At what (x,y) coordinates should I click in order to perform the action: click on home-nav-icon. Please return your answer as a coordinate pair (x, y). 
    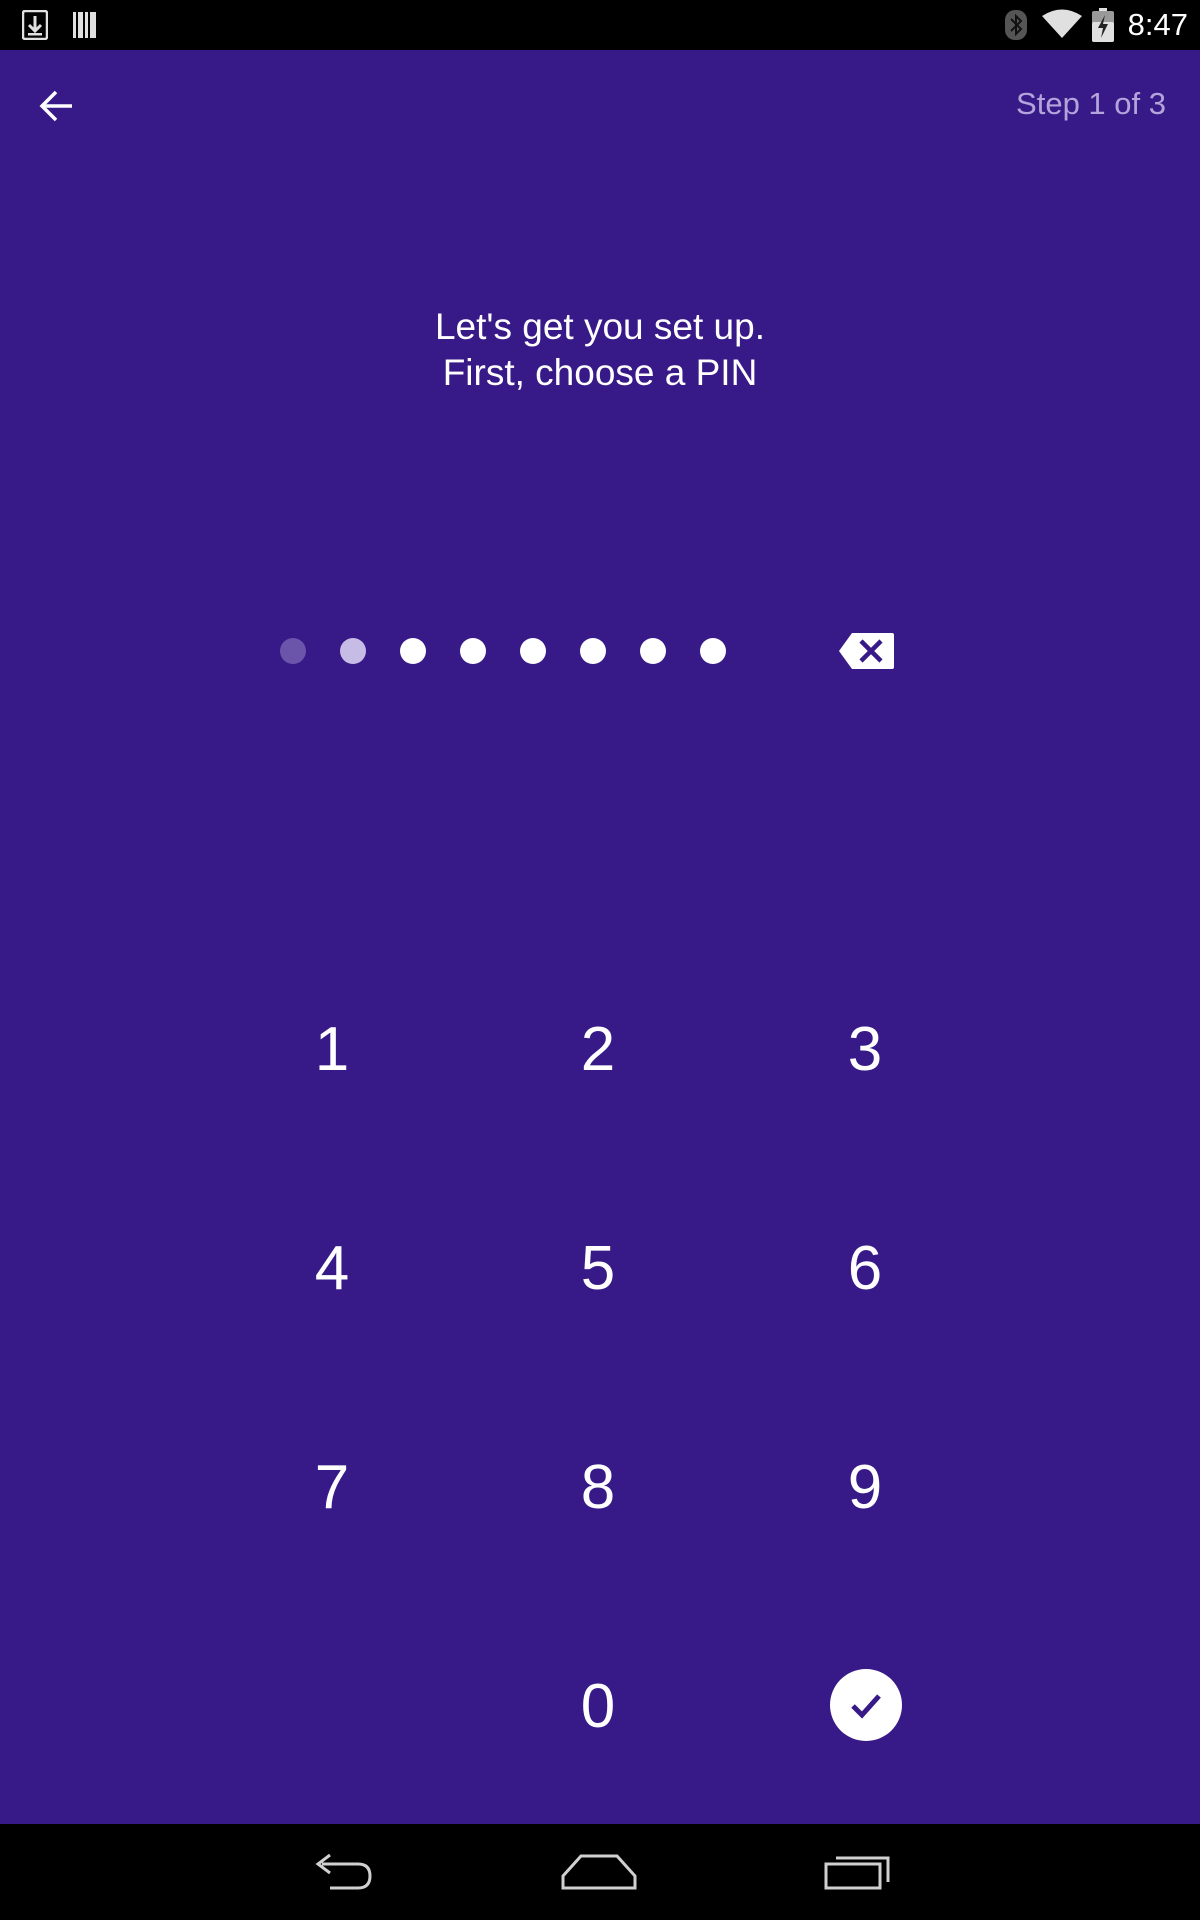
    Looking at the image, I should click on (599, 1872).